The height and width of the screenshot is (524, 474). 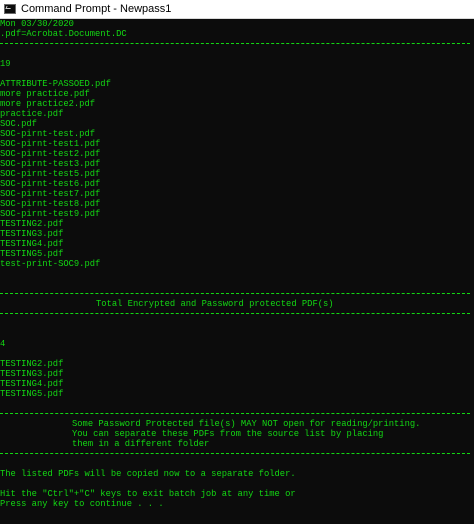 What do you see at coordinates (32, 224) in the screenshot?
I see `file-list-item: TESTING2.pdf` at bounding box center [32, 224].